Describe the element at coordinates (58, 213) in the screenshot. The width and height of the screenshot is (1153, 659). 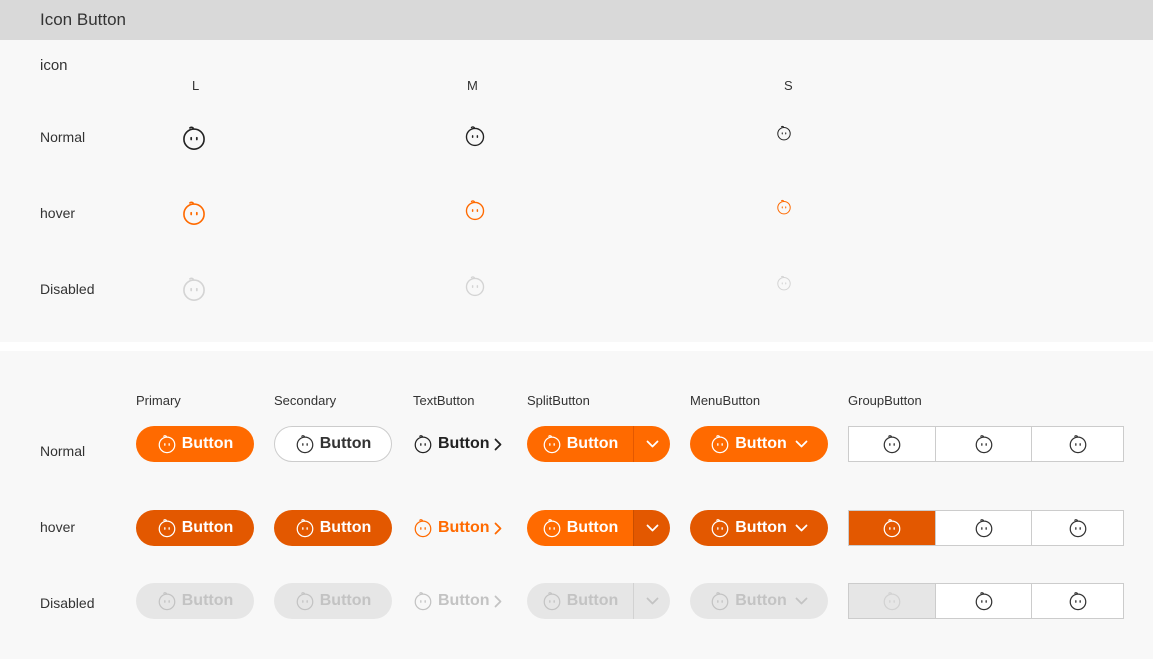
I see `icon-row-label-hover: hover` at that location.